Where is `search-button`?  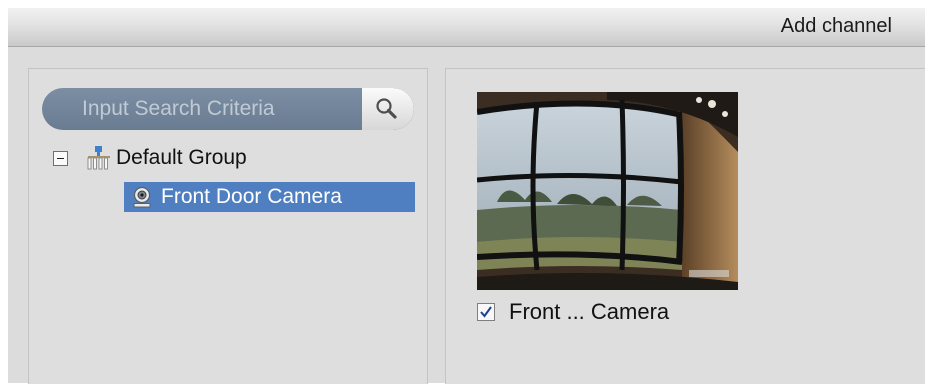
search-button is located at coordinates (388, 109).